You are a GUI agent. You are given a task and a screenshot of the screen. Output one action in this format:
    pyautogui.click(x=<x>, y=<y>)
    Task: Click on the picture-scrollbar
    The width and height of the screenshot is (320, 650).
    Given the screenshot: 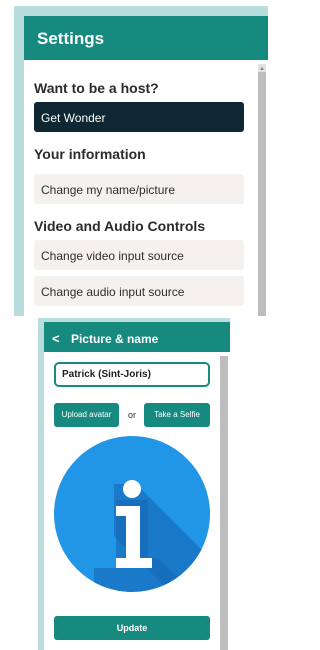 What is the action you would take?
    pyautogui.click(x=224, y=503)
    